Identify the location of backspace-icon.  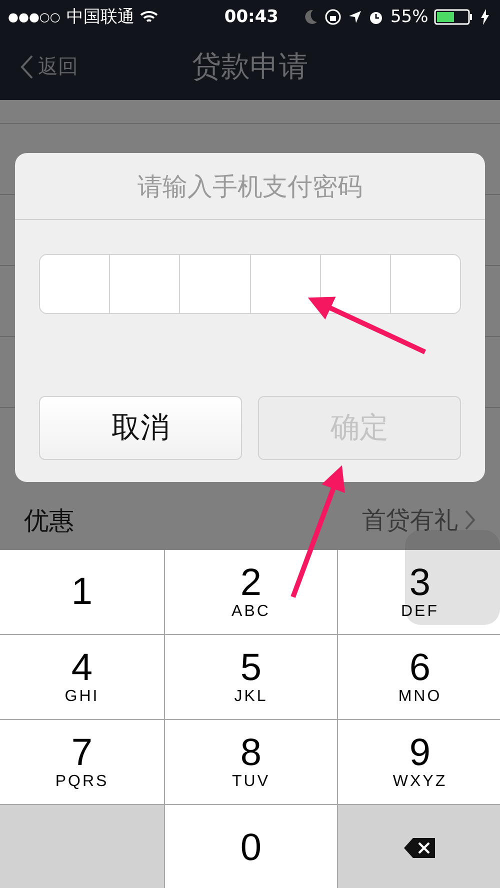
(420, 848).